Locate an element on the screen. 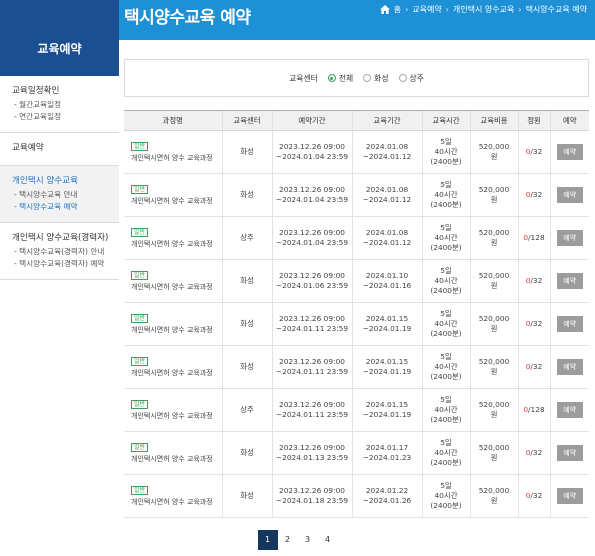 The image size is (595, 556). reserve-cell: 예약 is located at coordinates (569, 496).